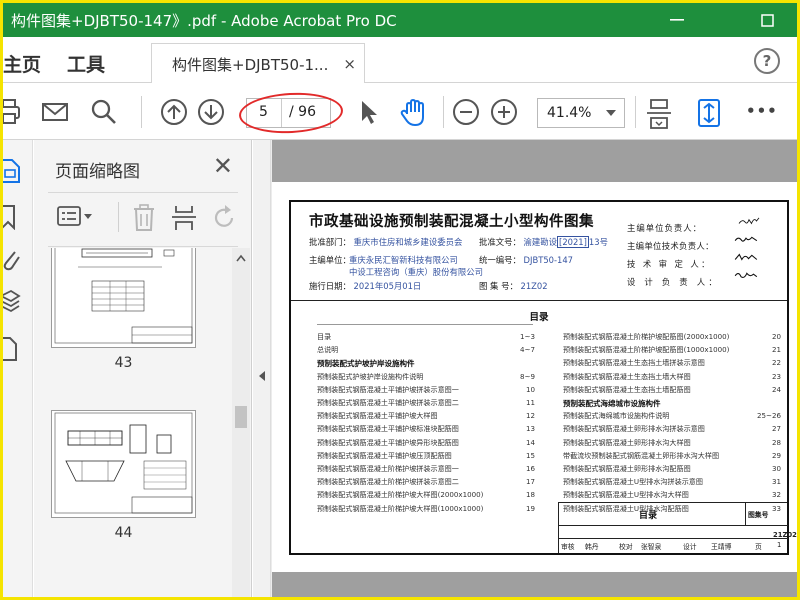 The image size is (800, 600). I want to click on toc-page-number: 29, so click(776, 455).